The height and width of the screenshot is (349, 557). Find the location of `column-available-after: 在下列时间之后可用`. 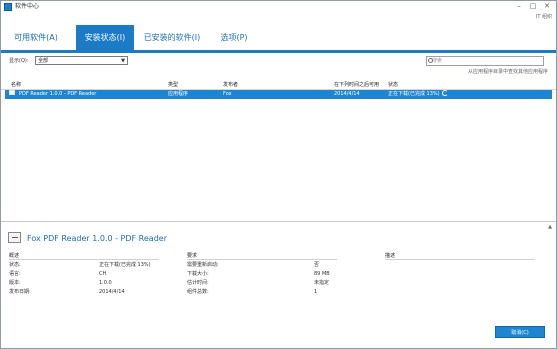

column-available-after: 在下列时间之后可用 is located at coordinates (356, 85).